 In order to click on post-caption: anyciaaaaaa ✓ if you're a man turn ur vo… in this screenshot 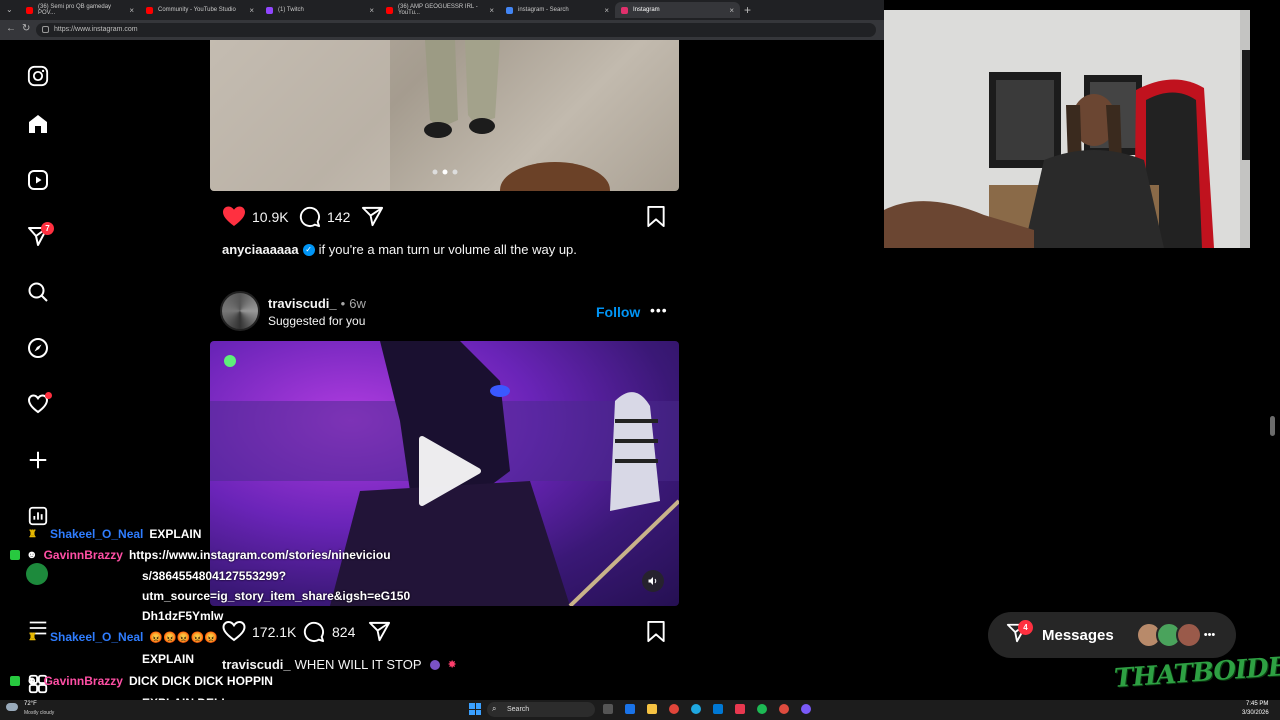, I will do `click(399, 249)`.